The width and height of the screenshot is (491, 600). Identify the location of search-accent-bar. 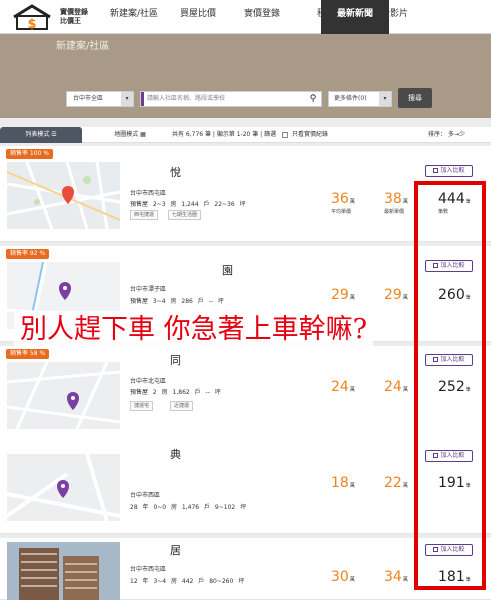
(142, 99).